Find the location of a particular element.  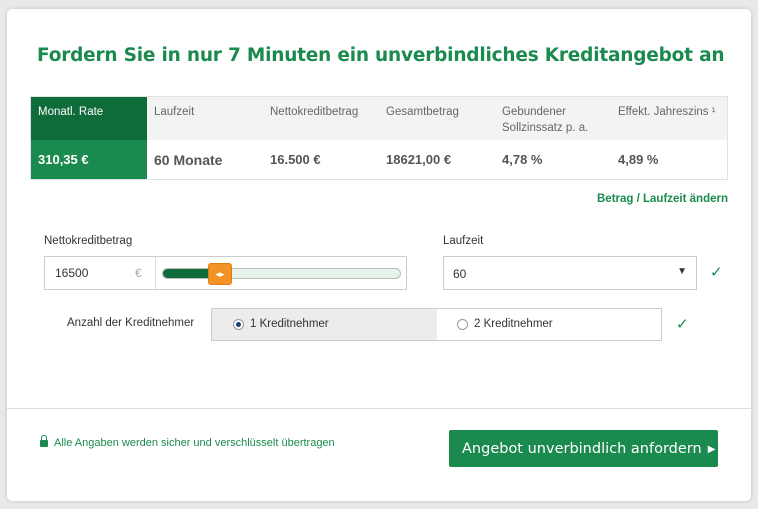

summary-label: Gebundener Sollzinssatz p. a. is located at coordinates (545, 120).